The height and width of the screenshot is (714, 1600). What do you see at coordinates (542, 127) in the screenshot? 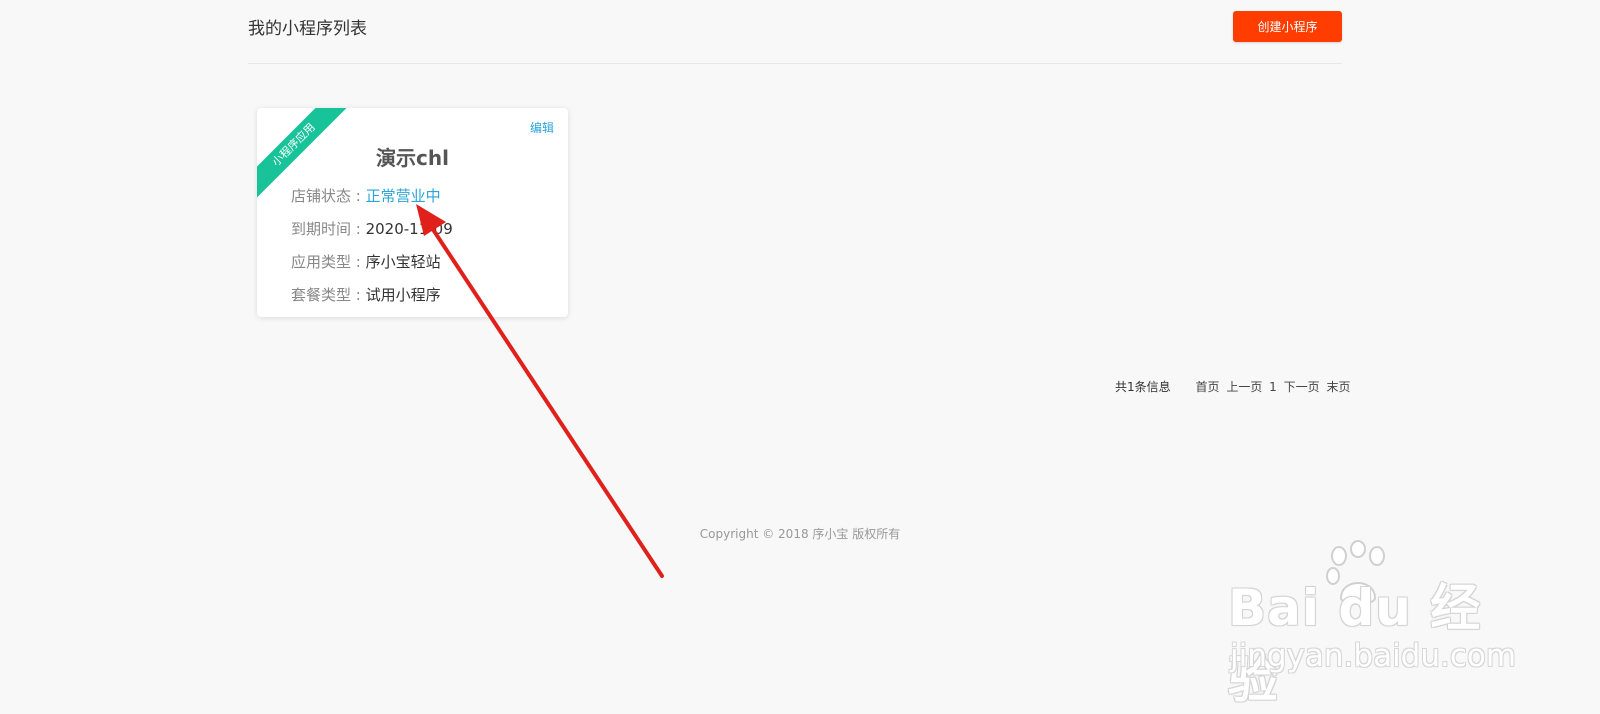
I see `edit-link: 编辑` at bounding box center [542, 127].